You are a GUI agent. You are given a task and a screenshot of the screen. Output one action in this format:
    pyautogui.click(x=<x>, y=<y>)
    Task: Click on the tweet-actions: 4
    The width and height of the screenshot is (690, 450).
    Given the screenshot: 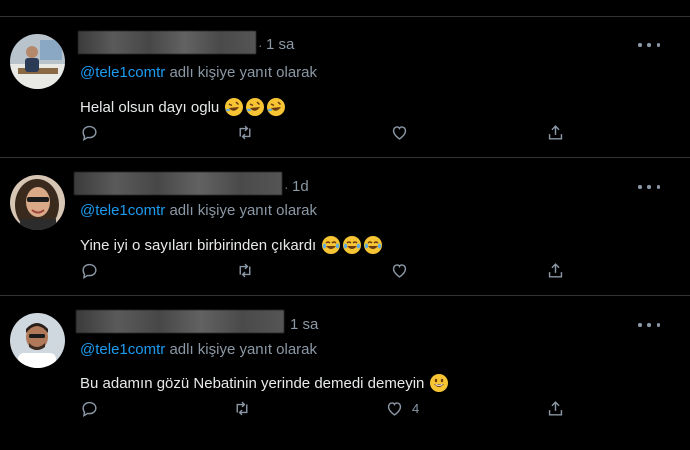 What is the action you would take?
    pyautogui.click(x=345, y=411)
    